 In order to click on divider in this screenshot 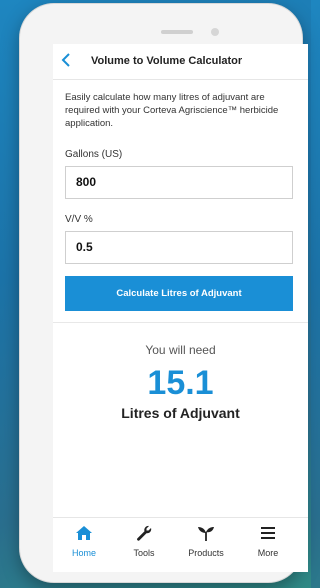, I will do `click(180, 322)`.